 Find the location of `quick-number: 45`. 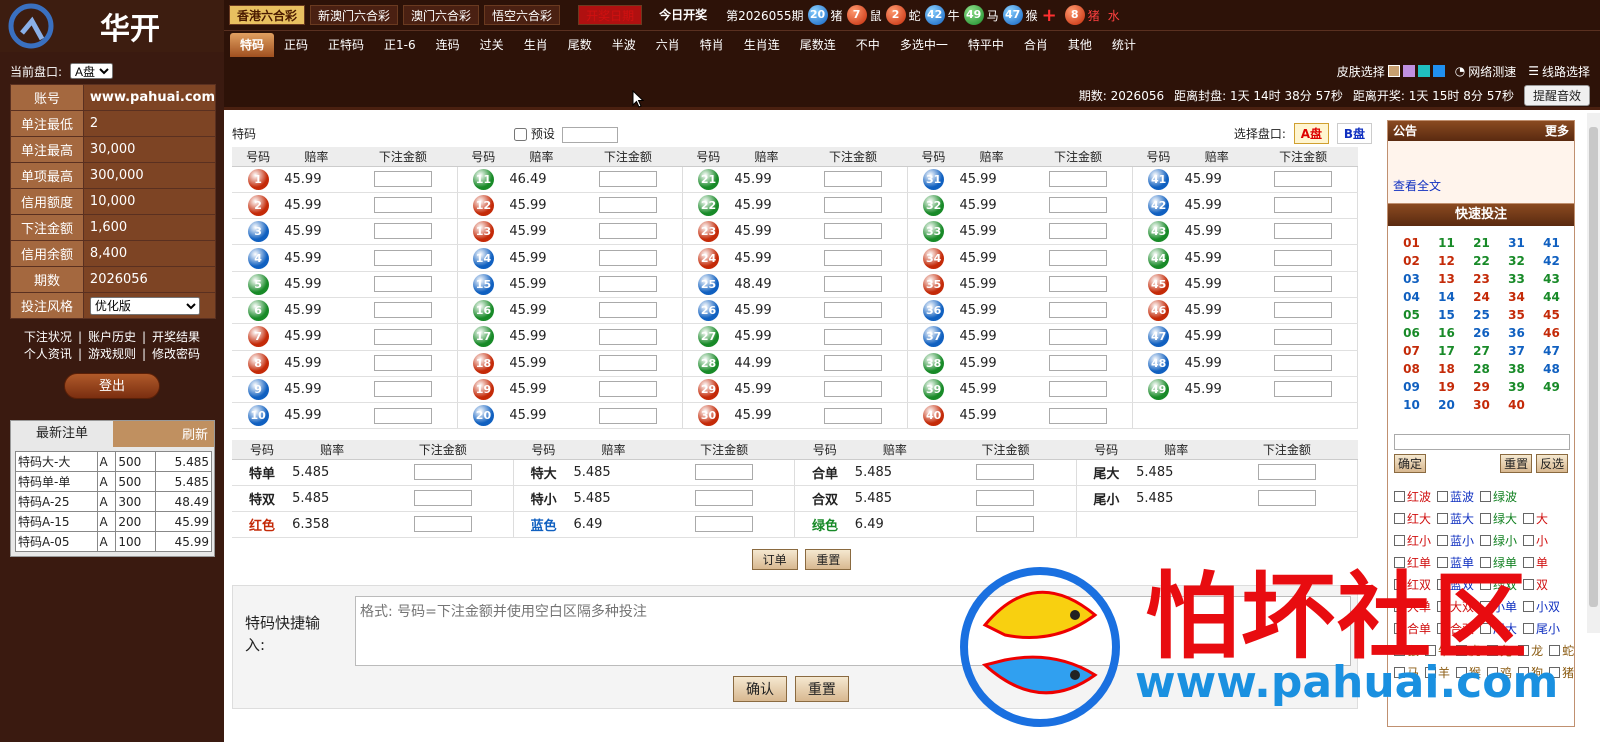

quick-number: 45 is located at coordinates (1551, 315).